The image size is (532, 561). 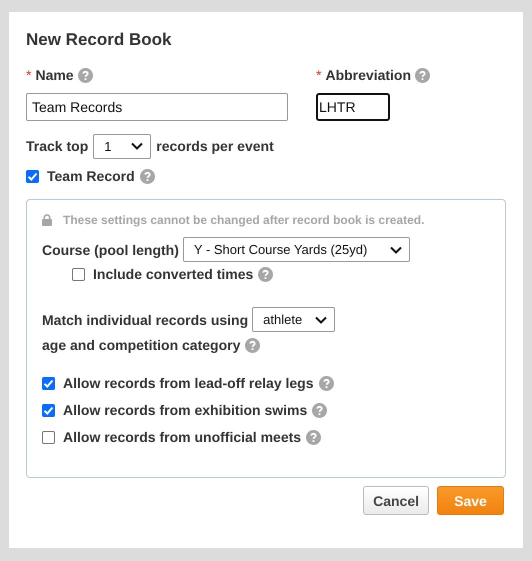 What do you see at coordinates (215, 146) in the screenshot?
I see `field-label: records per event` at bounding box center [215, 146].